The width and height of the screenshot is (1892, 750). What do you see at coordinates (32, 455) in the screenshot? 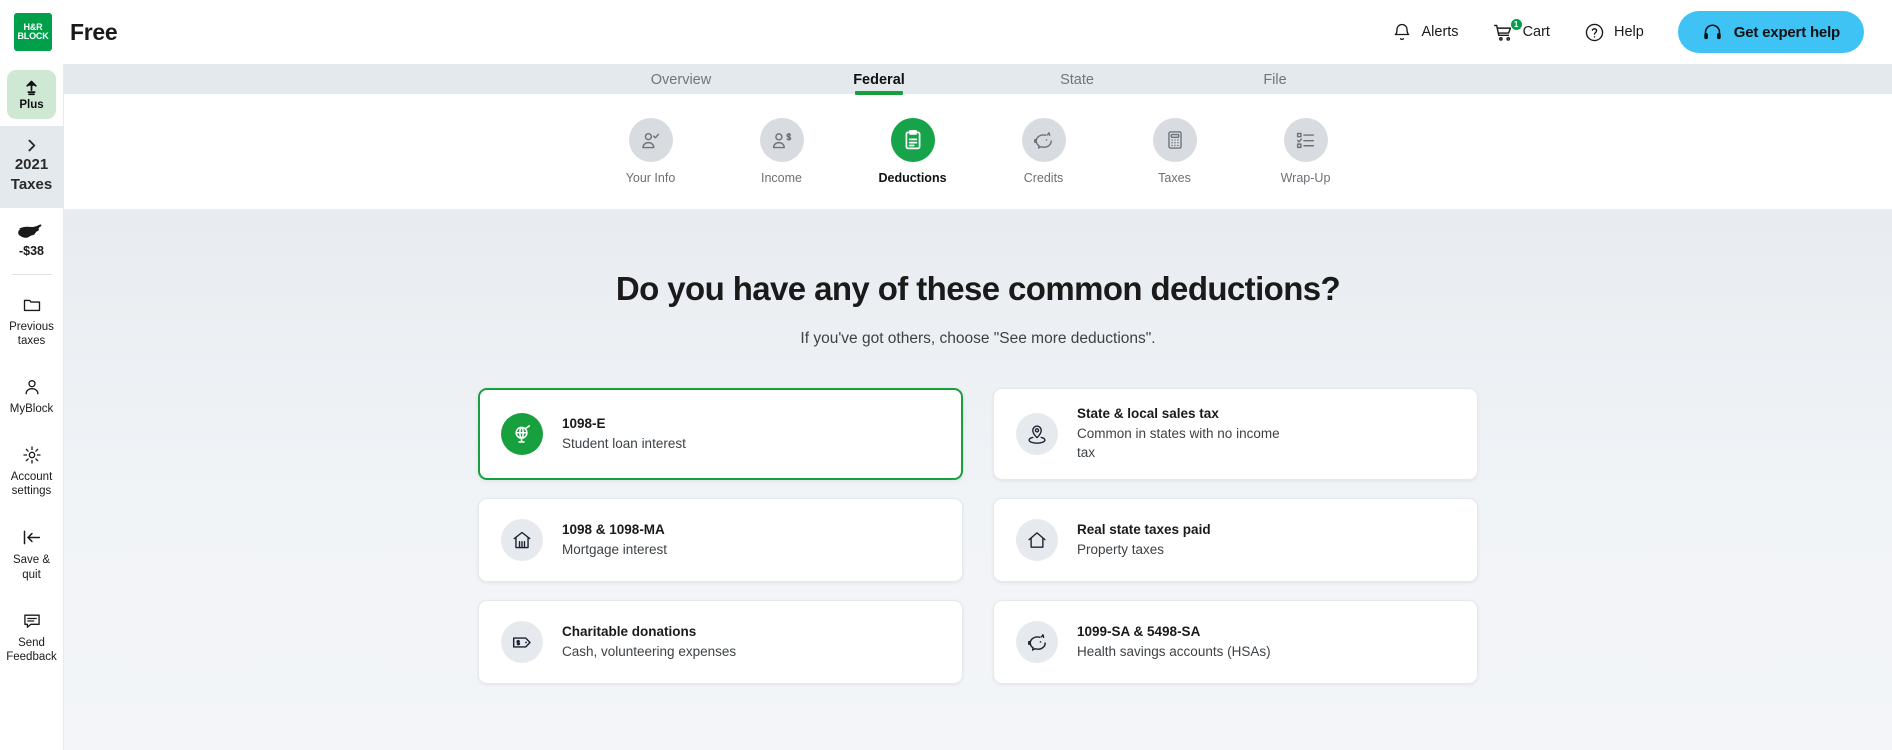
I see `gear-icon` at bounding box center [32, 455].